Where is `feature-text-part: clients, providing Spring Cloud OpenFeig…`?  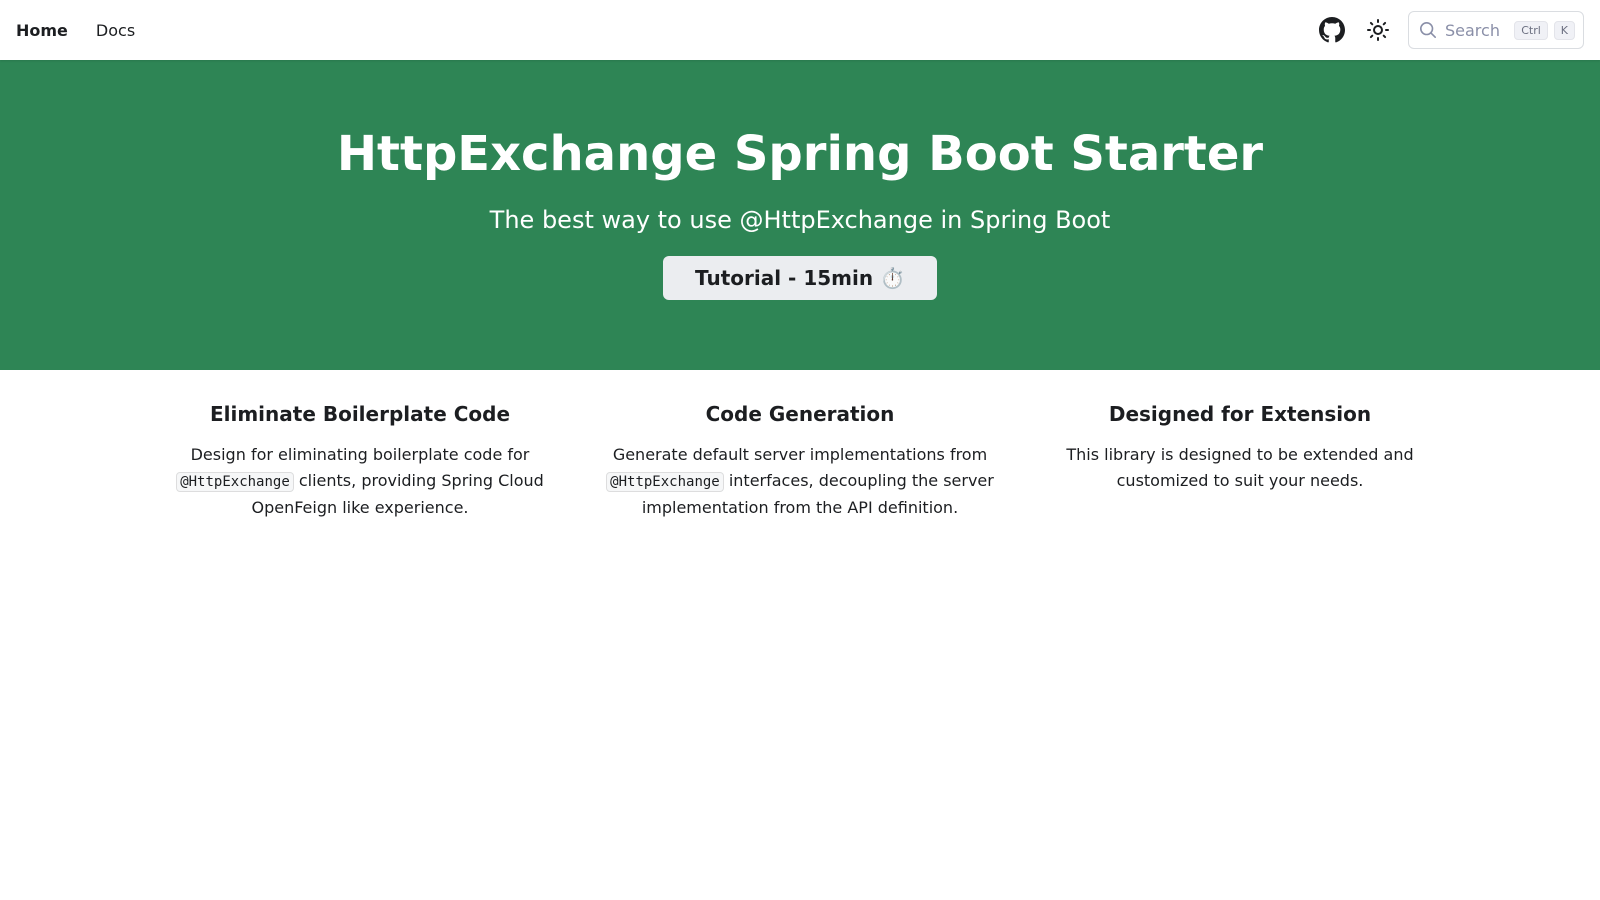 feature-text-part: clients, providing Spring Cloud OpenFeig… is located at coordinates (397, 494).